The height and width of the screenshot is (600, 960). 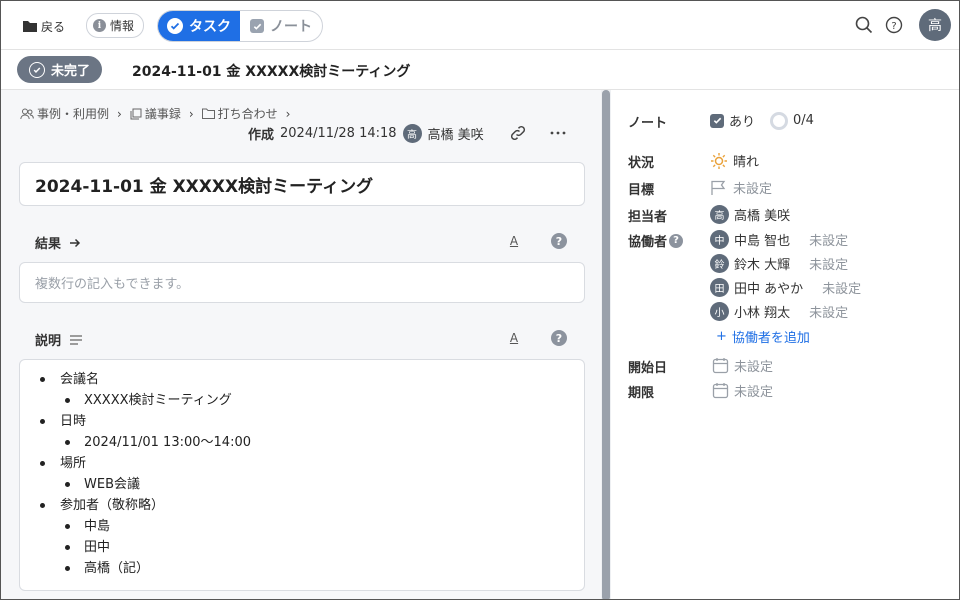 I want to click on scrollbar-thumb, so click(x=606, y=344).